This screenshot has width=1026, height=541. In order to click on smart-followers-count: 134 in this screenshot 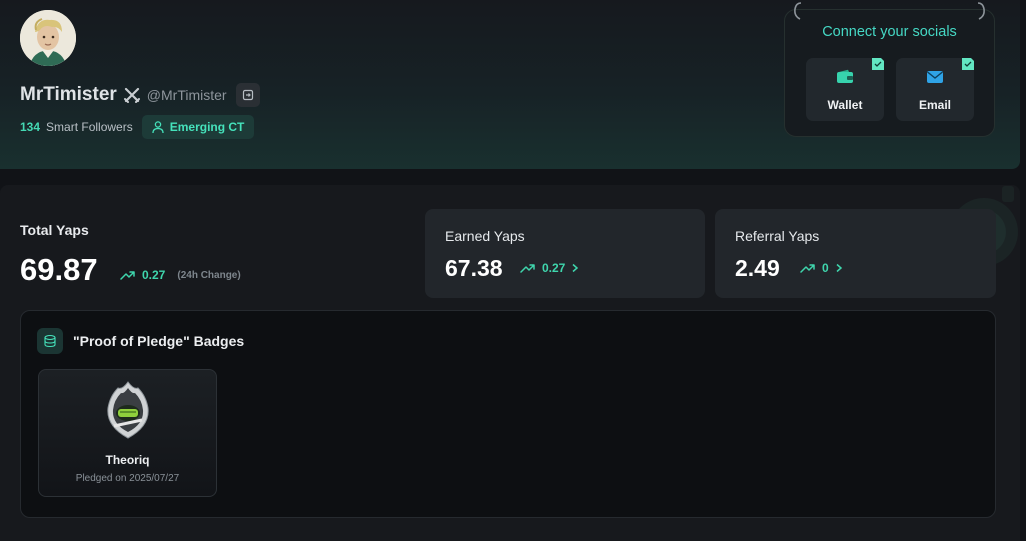, I will do `click(30, 127)`.